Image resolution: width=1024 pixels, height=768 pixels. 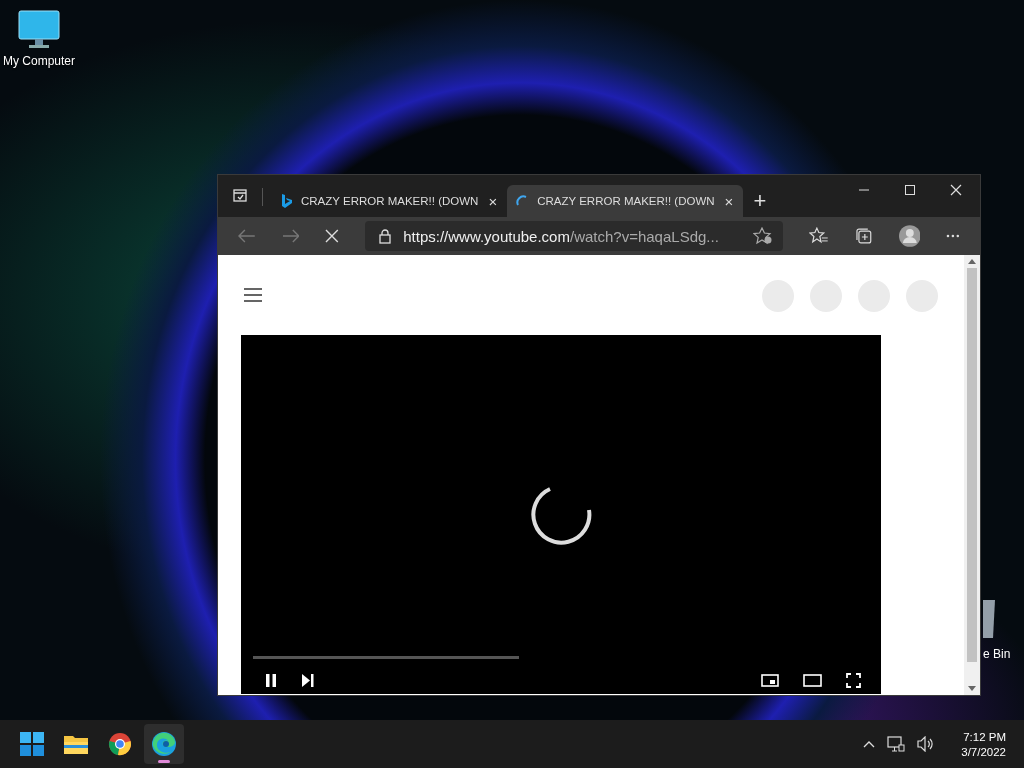 I want to click on desktop-icon-label: My Computer, so click(x=39, y=61).